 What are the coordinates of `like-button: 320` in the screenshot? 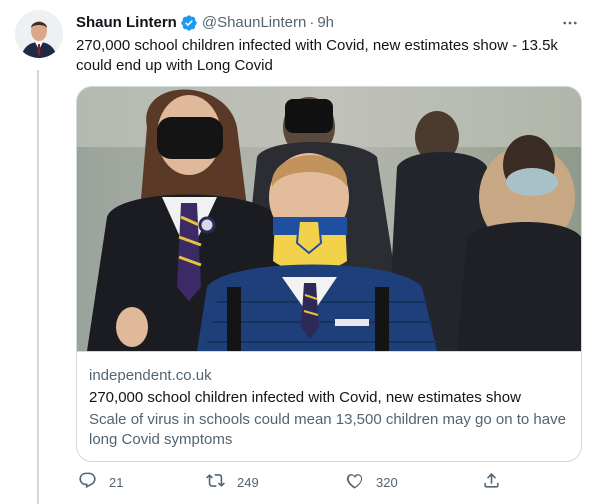 It's located at (371, 482).